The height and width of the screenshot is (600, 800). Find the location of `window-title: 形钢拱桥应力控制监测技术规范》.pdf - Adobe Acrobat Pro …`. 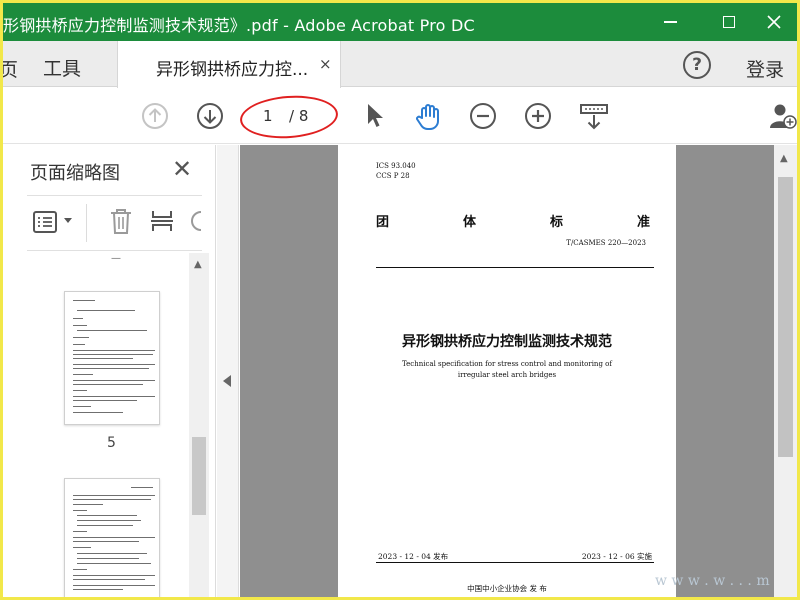

window-title: 形钢拱桥应力控制监测技术规范》.pdf - Adobe Acrobat Pro … is located at coordinates (239, 25).